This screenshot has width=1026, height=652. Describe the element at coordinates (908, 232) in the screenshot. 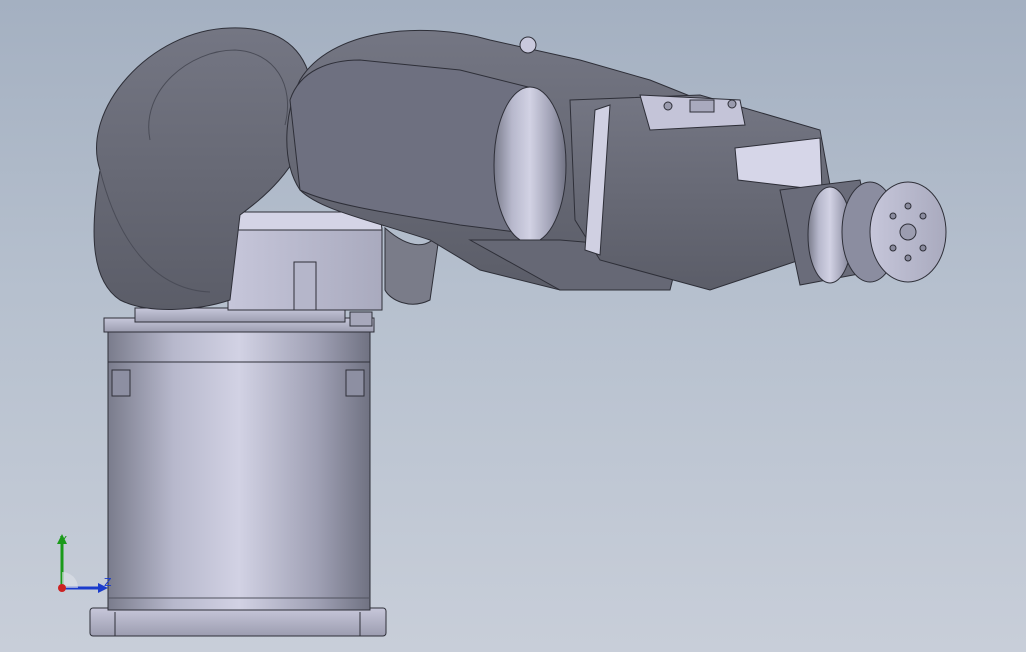

I see `end-effector-flange` at that location.